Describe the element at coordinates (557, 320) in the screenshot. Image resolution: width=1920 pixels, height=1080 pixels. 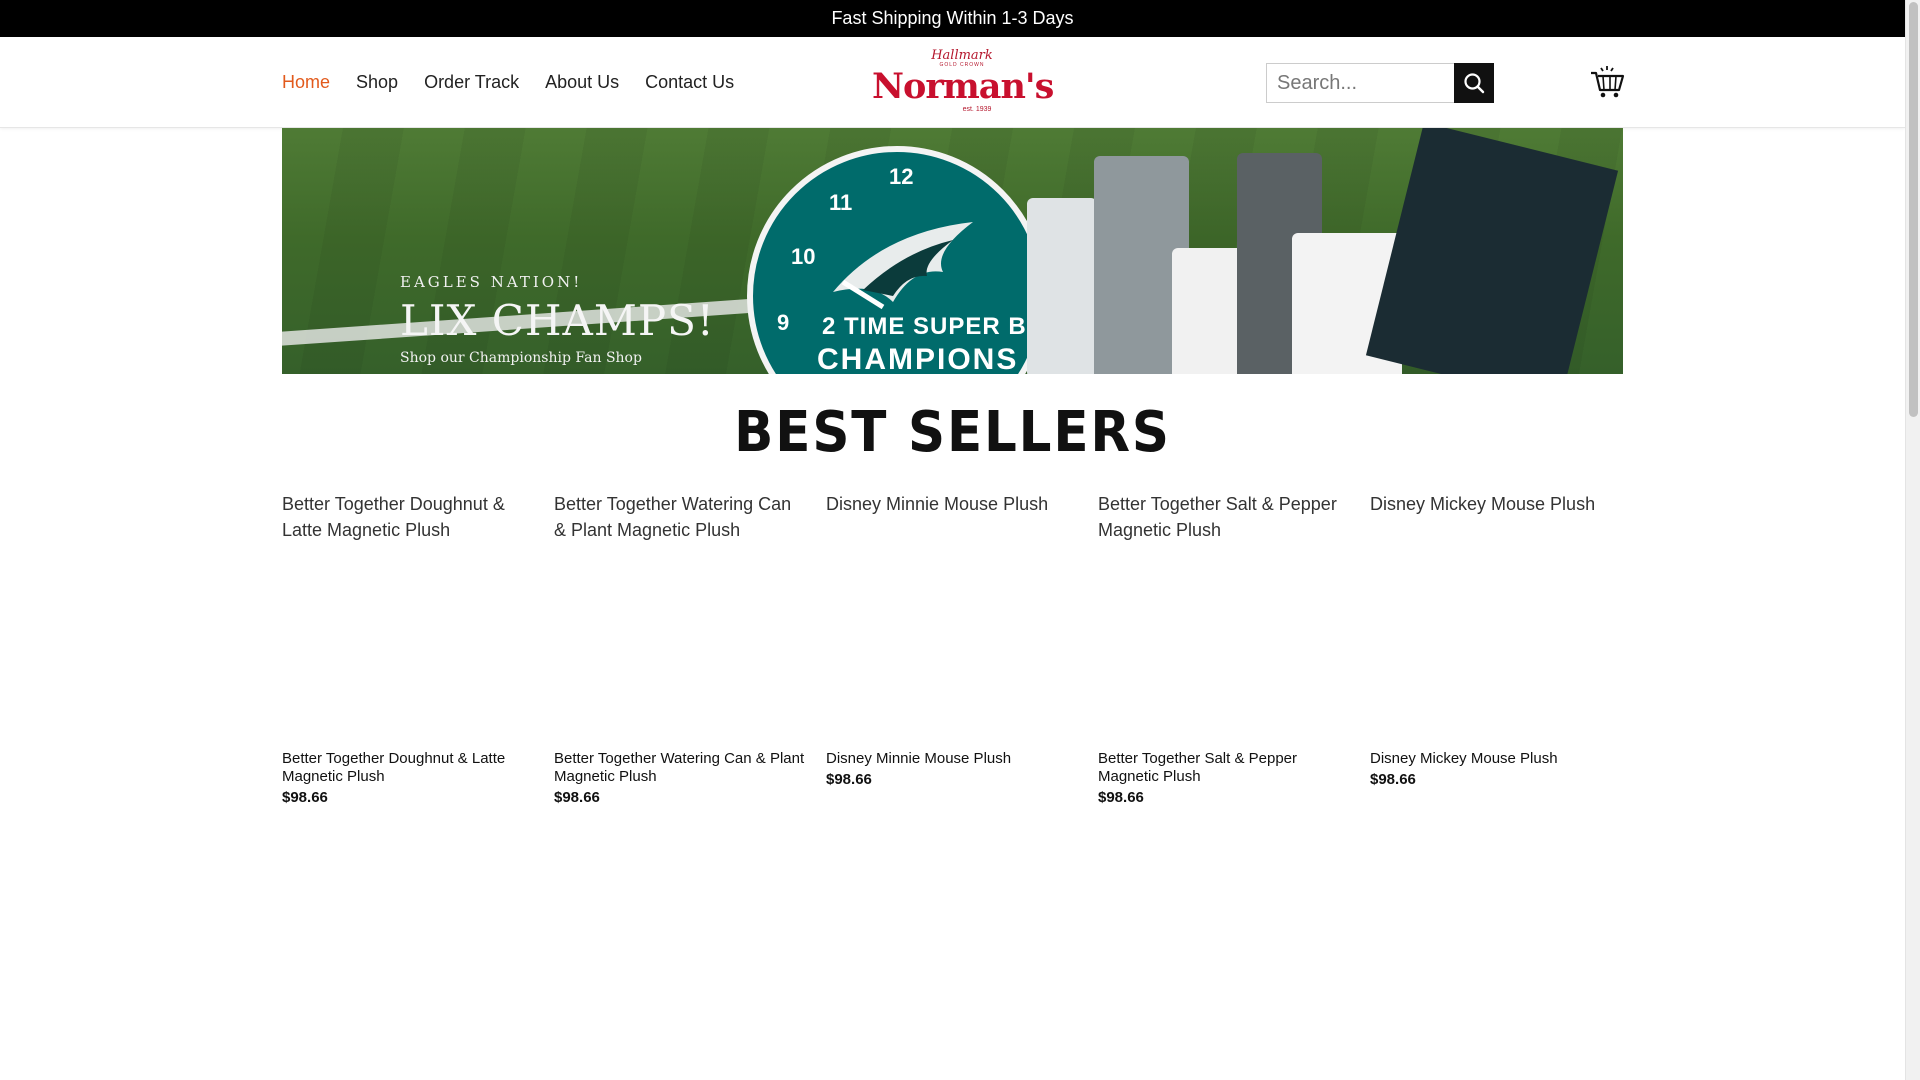
I see `banner-title: LIX CHAMPS!` at that location.